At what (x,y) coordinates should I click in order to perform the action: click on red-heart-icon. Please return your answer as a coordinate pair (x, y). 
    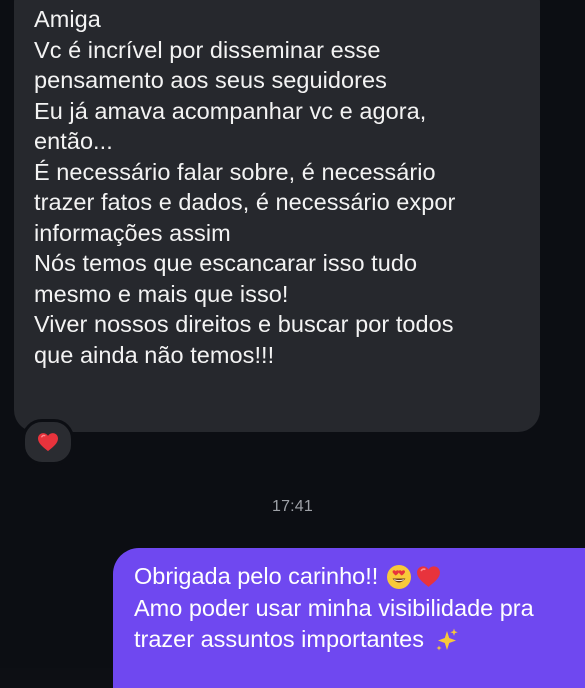
    Looking at the image, I should click on (428, 576).